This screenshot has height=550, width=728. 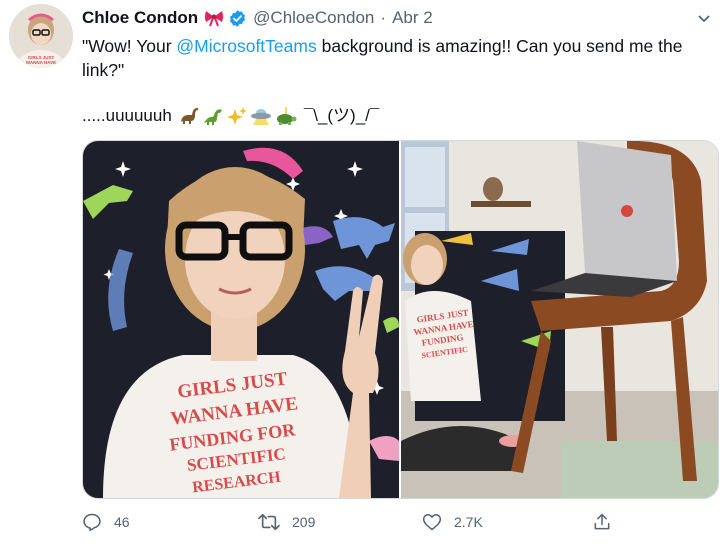 I want to click on turtle-icon, so click(x=286, y=116).